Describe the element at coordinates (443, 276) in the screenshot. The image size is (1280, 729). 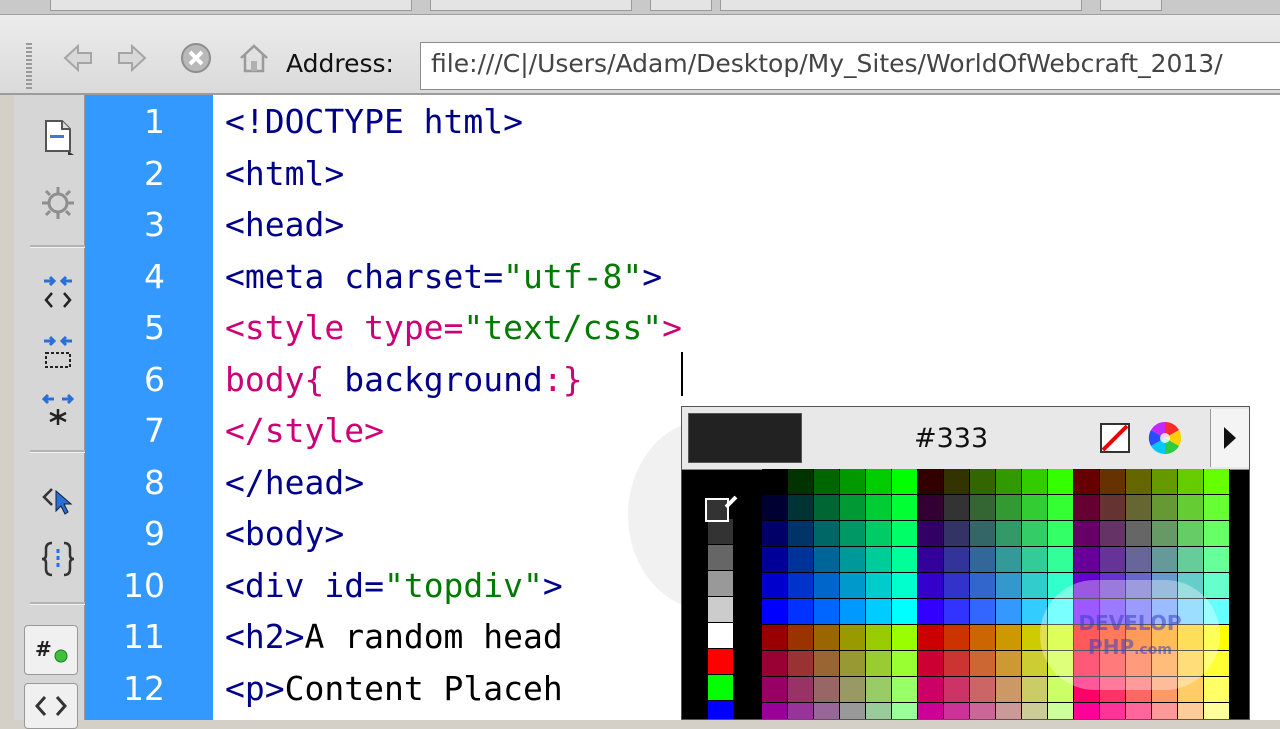
I see `code-line: <meta charset="utf-8">` at that location.